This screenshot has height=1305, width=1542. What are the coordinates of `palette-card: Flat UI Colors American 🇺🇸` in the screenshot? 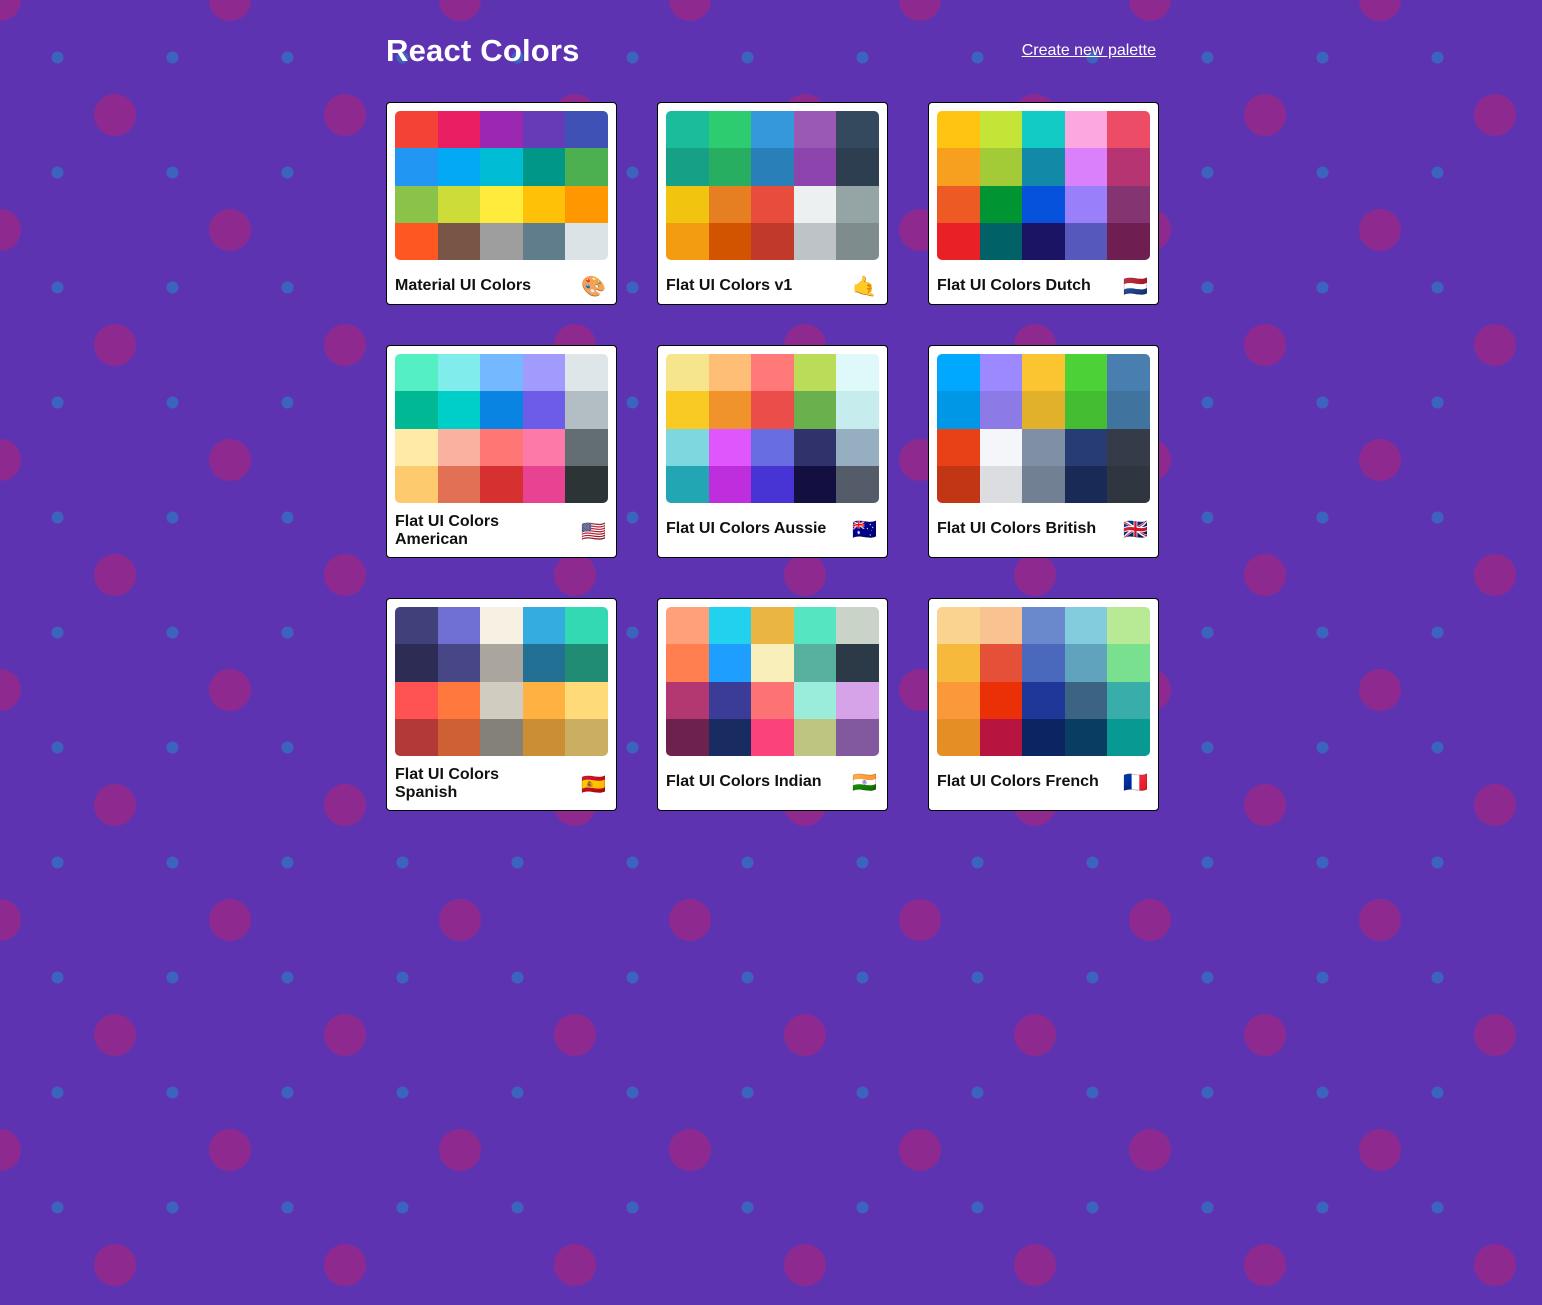 It's located at (501, 451).